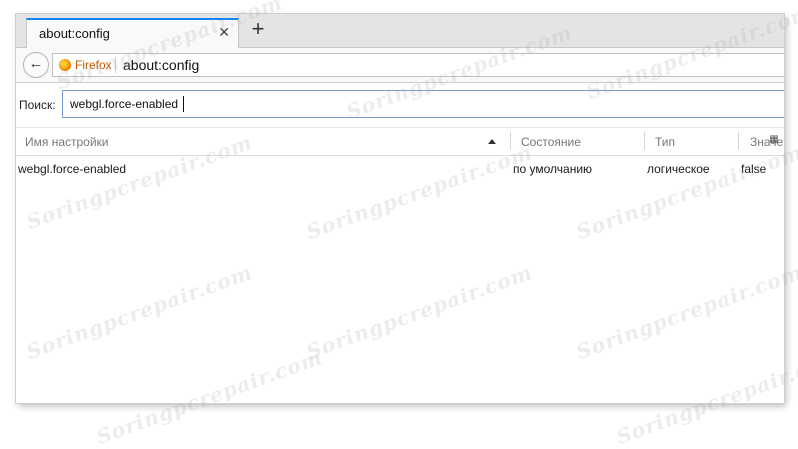 The width and height of the screenshot is (798, 449). Describe the element at coordinates (37, 105) in the screenshot. I see `search-label: Поиск:` at that location.